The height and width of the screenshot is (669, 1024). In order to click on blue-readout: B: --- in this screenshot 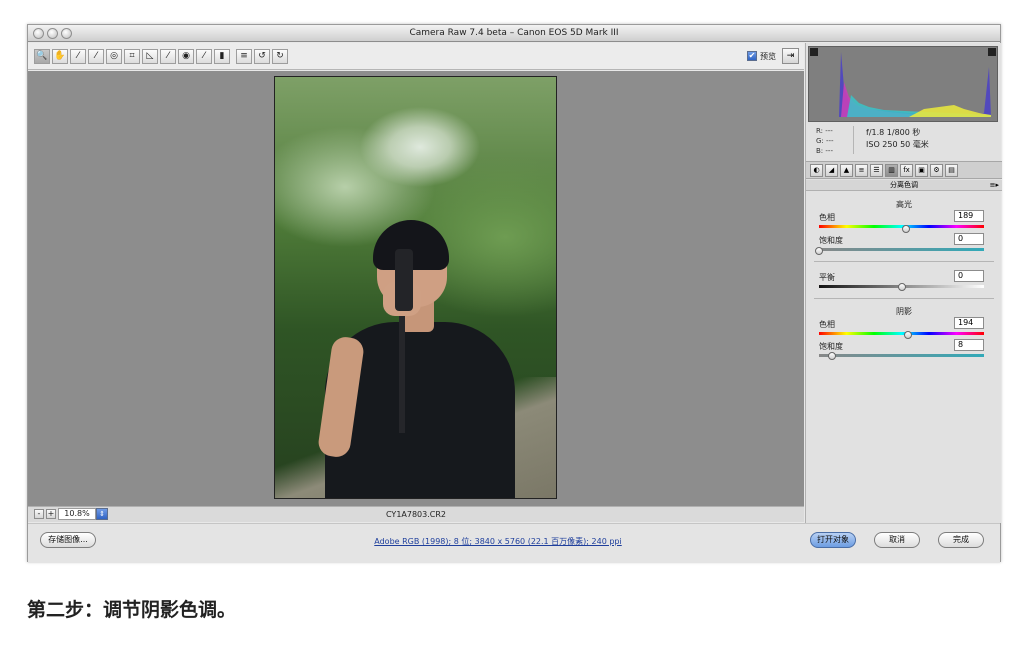, I will do `click(824, 151)`.